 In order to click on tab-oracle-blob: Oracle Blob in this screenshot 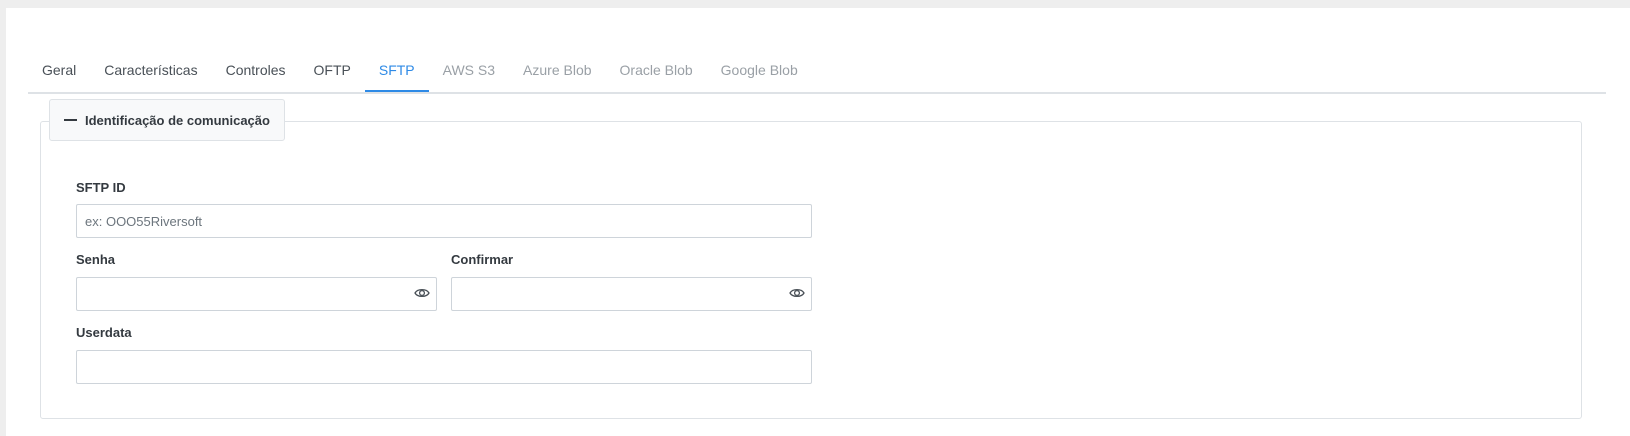, I will do `click(656, 71)`.